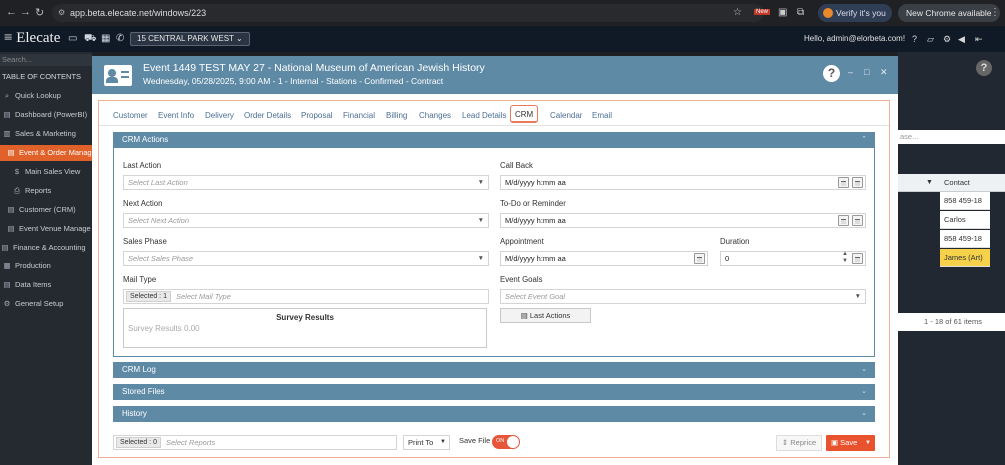 The image size is (1005, 465). Describe the element at coordinates (683, 220) in the screenshot. I see `todo-datetime: M/d/yyyy h:mm aa` at that location.